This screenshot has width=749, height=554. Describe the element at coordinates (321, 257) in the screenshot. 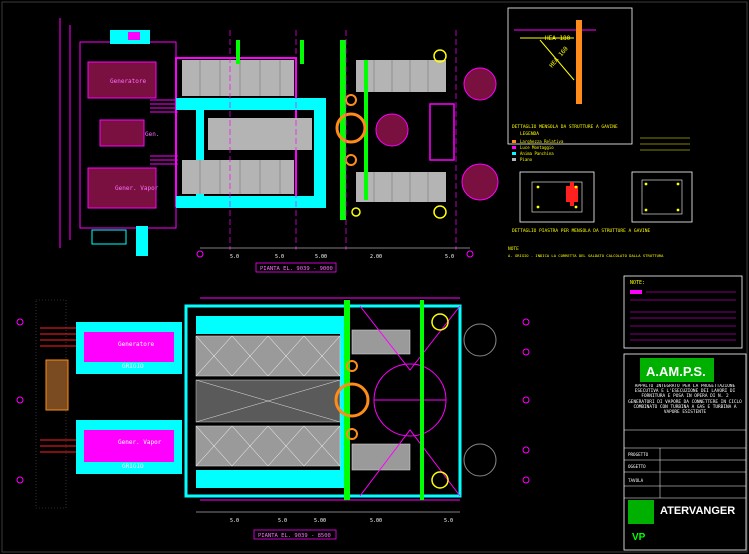

I see `dim-top-3: 5.00` at that location.